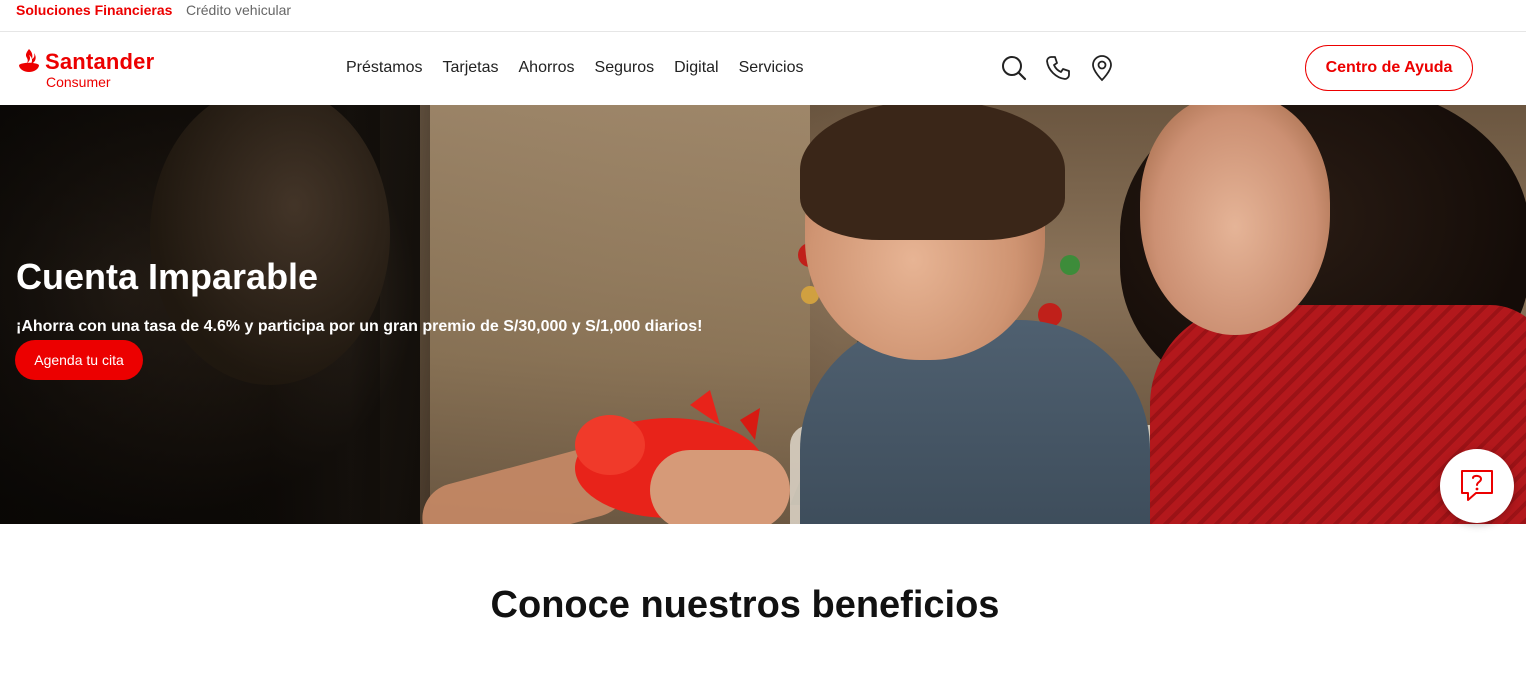 Image resolution: width=1526 pixels, height=687 pixels. Describe the element at coordinates (1235, 220) in the screenshot. I see `hero-woman-face` at that location.